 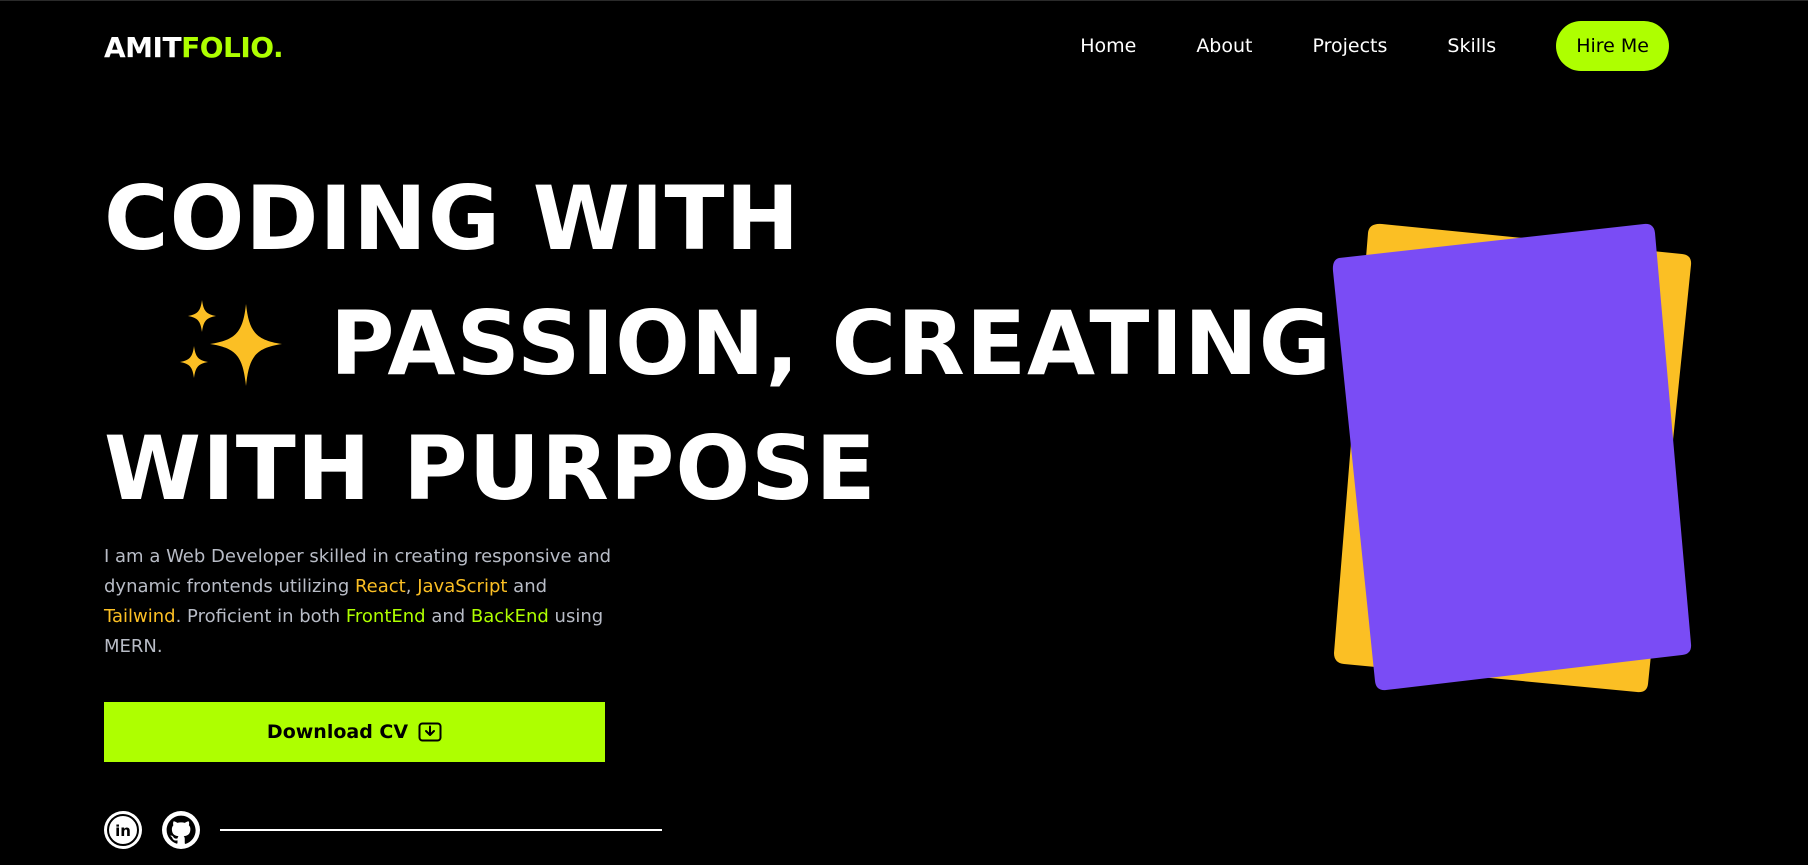 I want to click on desc-backend: BackEnd, so click(x=509, y=616).